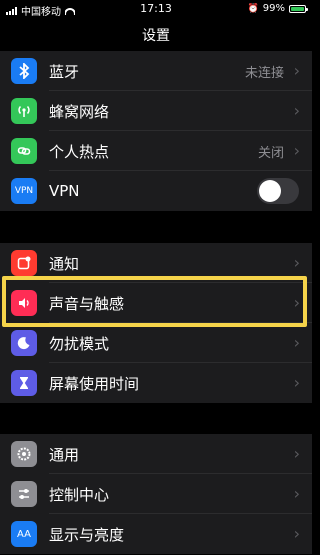 This screenshot has width=320, height=555. I want to click on settings-row-label: 通知, so click(64, 263).